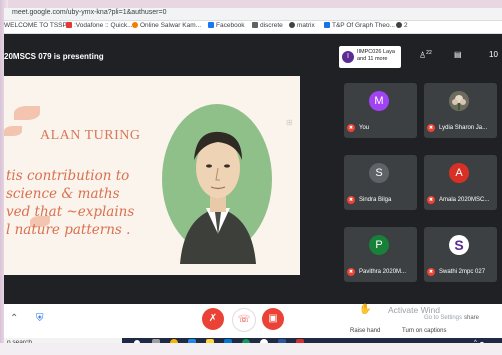 The width and height of the screenshot is (502, 355). I want to click on avatar: A, so click(459, 173).